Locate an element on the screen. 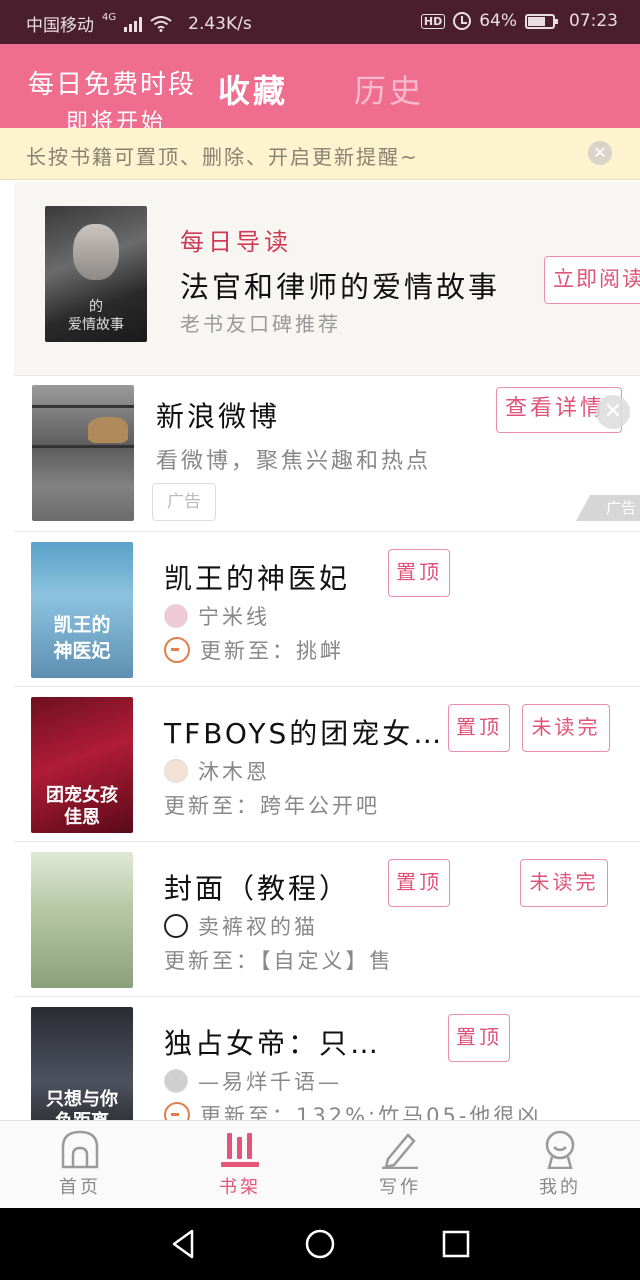  system-nav-bar is located at coordinates (320, 1244).